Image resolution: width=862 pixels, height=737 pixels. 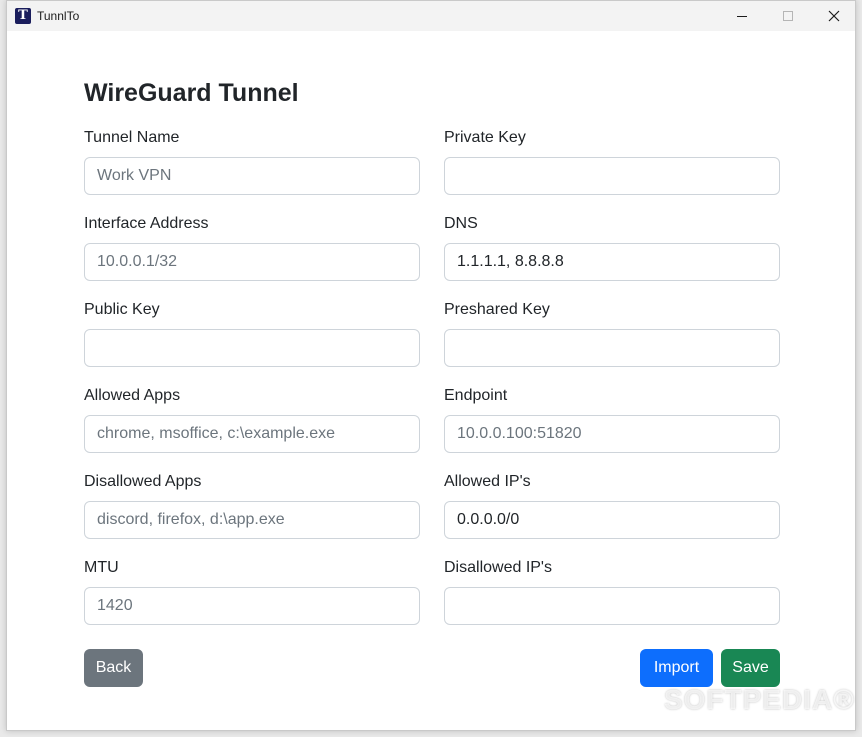 What do you see at coordinates (113, 668) in the screenshot?
I see `back-button: Back` at bounding box center [113, 668].